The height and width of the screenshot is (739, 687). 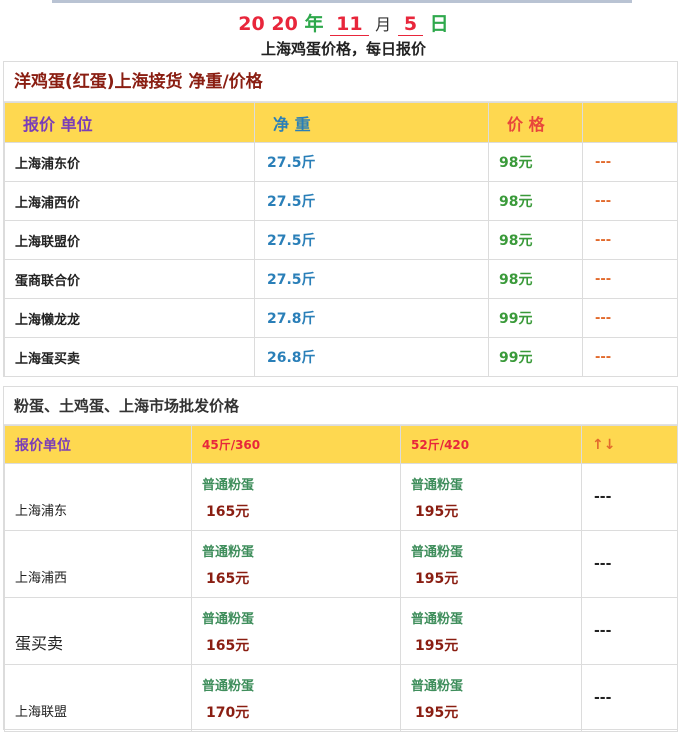 What do you see at coordinates (228, 713) in the screenshot?
I see `egg-price: 170元` at bounding box center [228, 713].